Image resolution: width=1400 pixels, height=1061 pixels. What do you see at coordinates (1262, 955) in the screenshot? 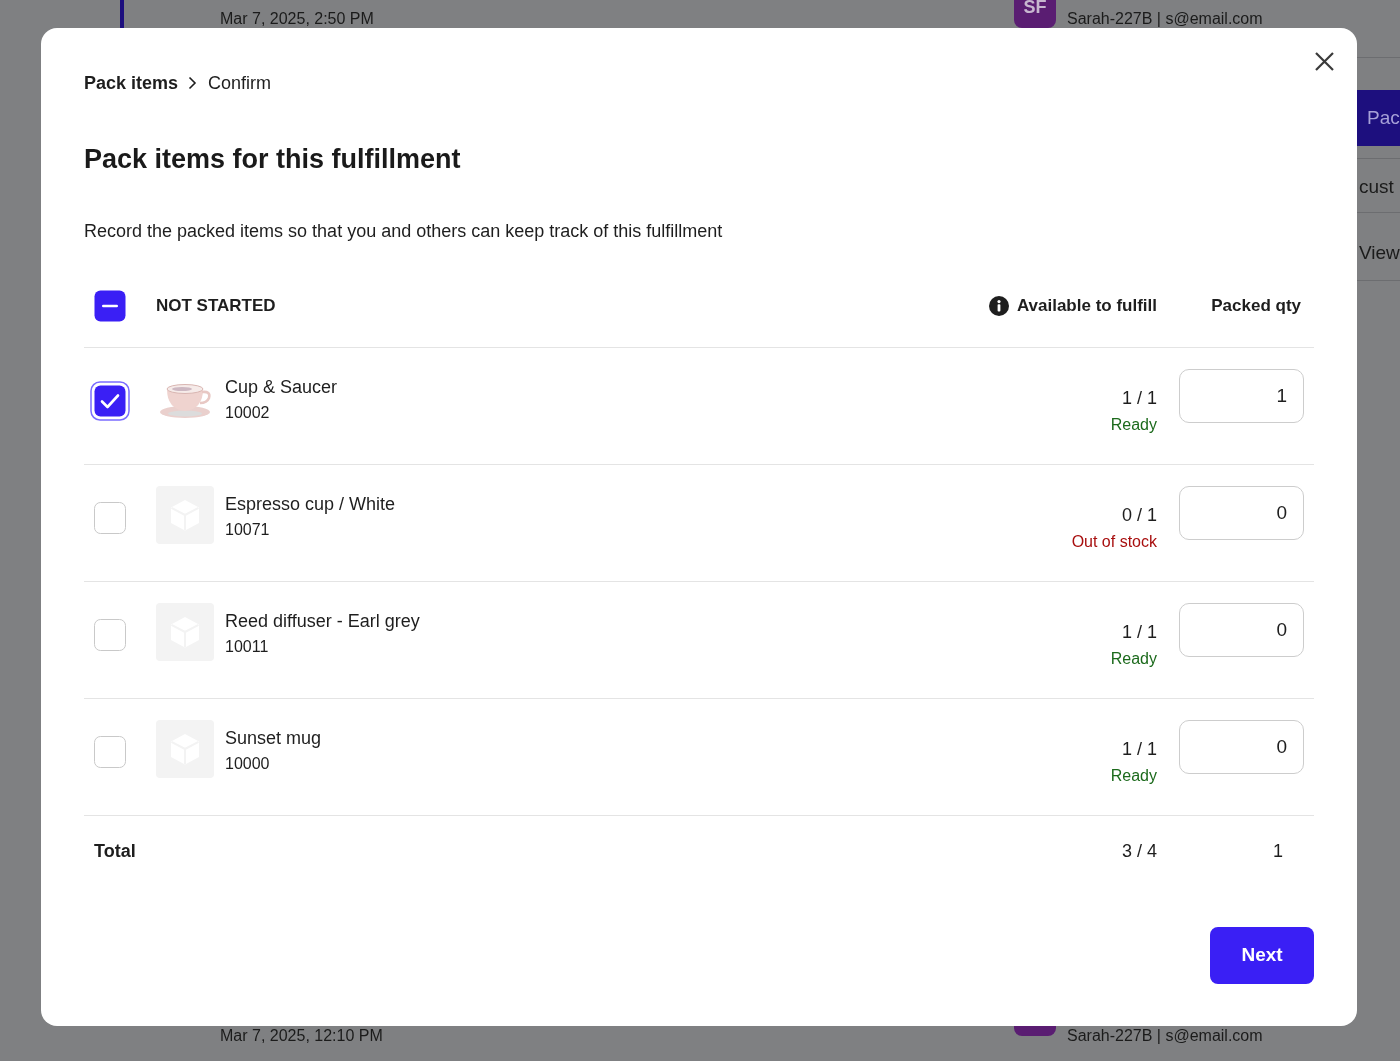
I see `next-button: Next` at bounding box center [1262, 955].